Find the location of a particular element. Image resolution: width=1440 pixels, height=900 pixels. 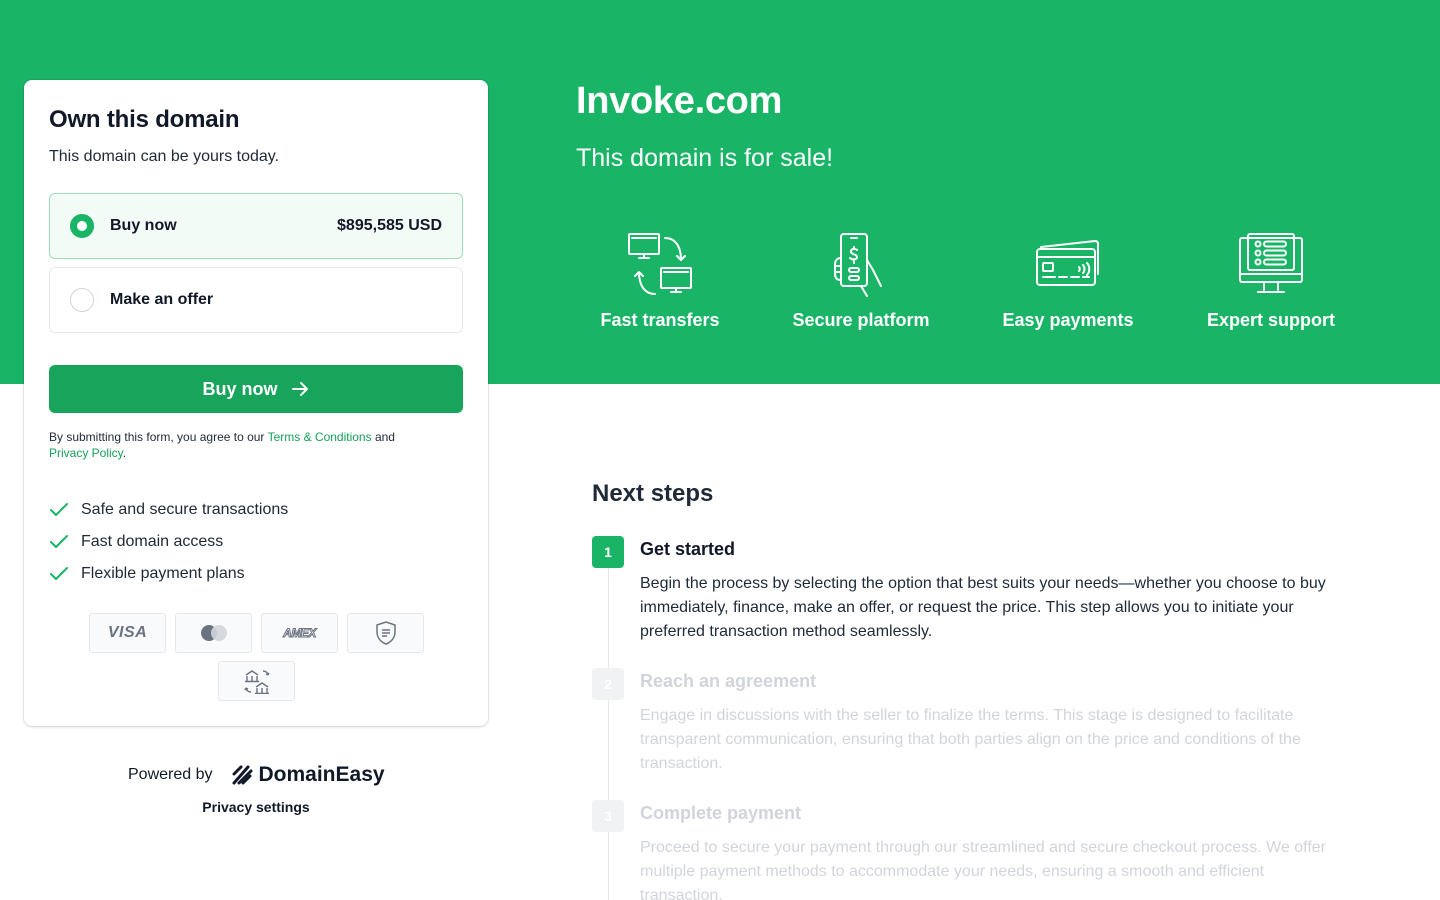

payment-methods-row2 is located at coordinates (256, 681).